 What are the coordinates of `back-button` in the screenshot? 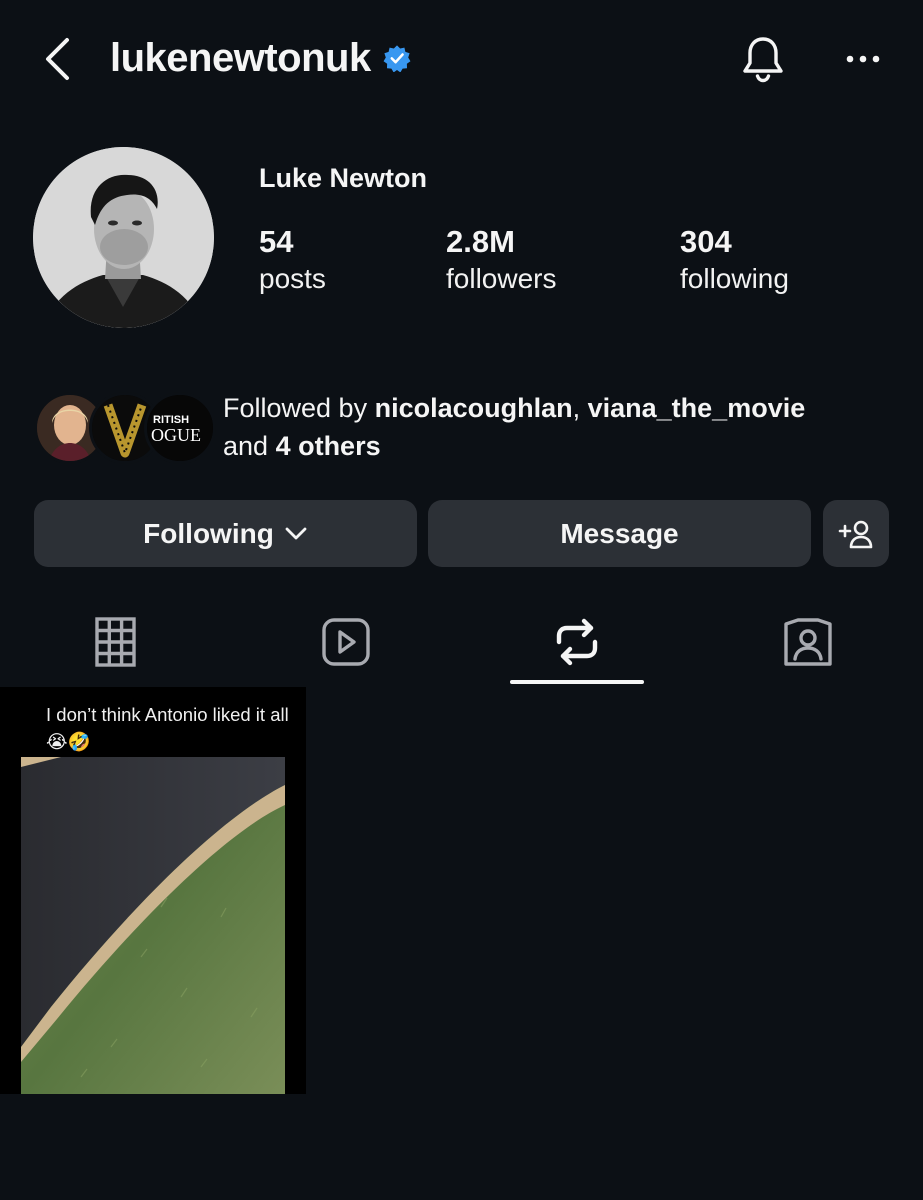 It's located at (60, 59).